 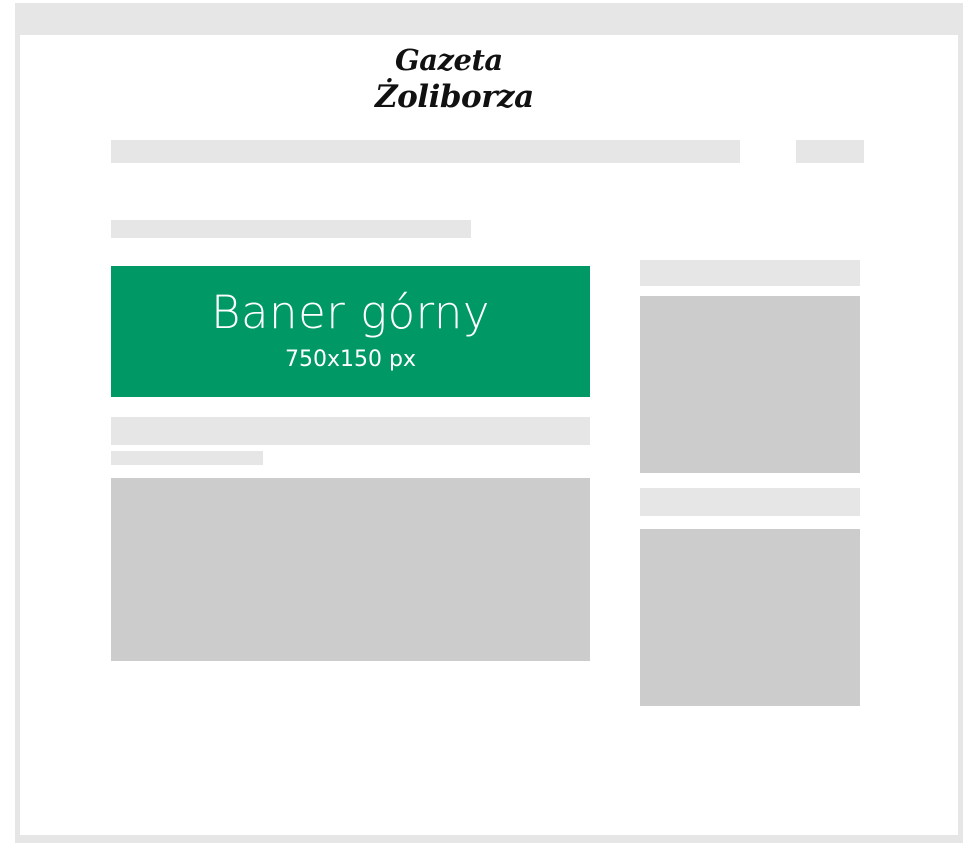 I want to click on article-meta-placeholder, so click(x=187, y=458).